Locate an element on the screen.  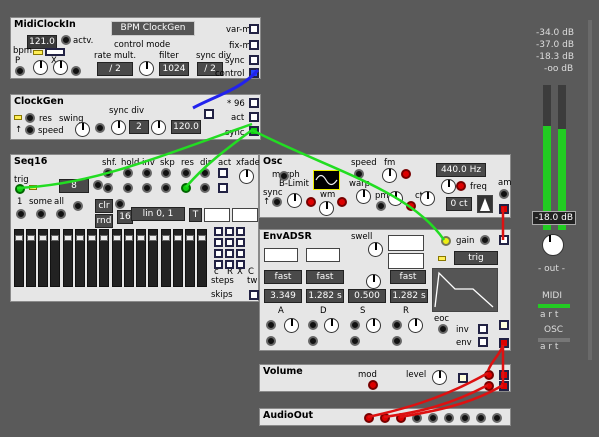
freq-display: 440.0 Hz is located at coordinates (461, 170).